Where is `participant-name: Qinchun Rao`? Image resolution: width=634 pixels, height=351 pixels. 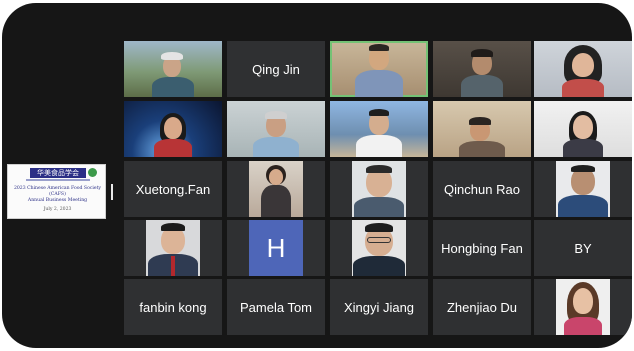
participant-name: Qinchun Rao is located at coordinates (482, 189).